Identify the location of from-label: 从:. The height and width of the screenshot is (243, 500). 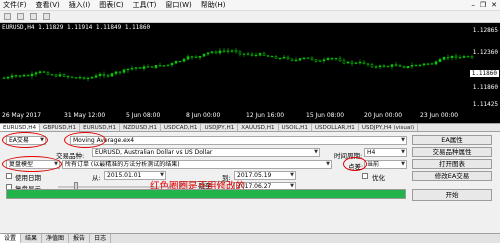
(96, 178).